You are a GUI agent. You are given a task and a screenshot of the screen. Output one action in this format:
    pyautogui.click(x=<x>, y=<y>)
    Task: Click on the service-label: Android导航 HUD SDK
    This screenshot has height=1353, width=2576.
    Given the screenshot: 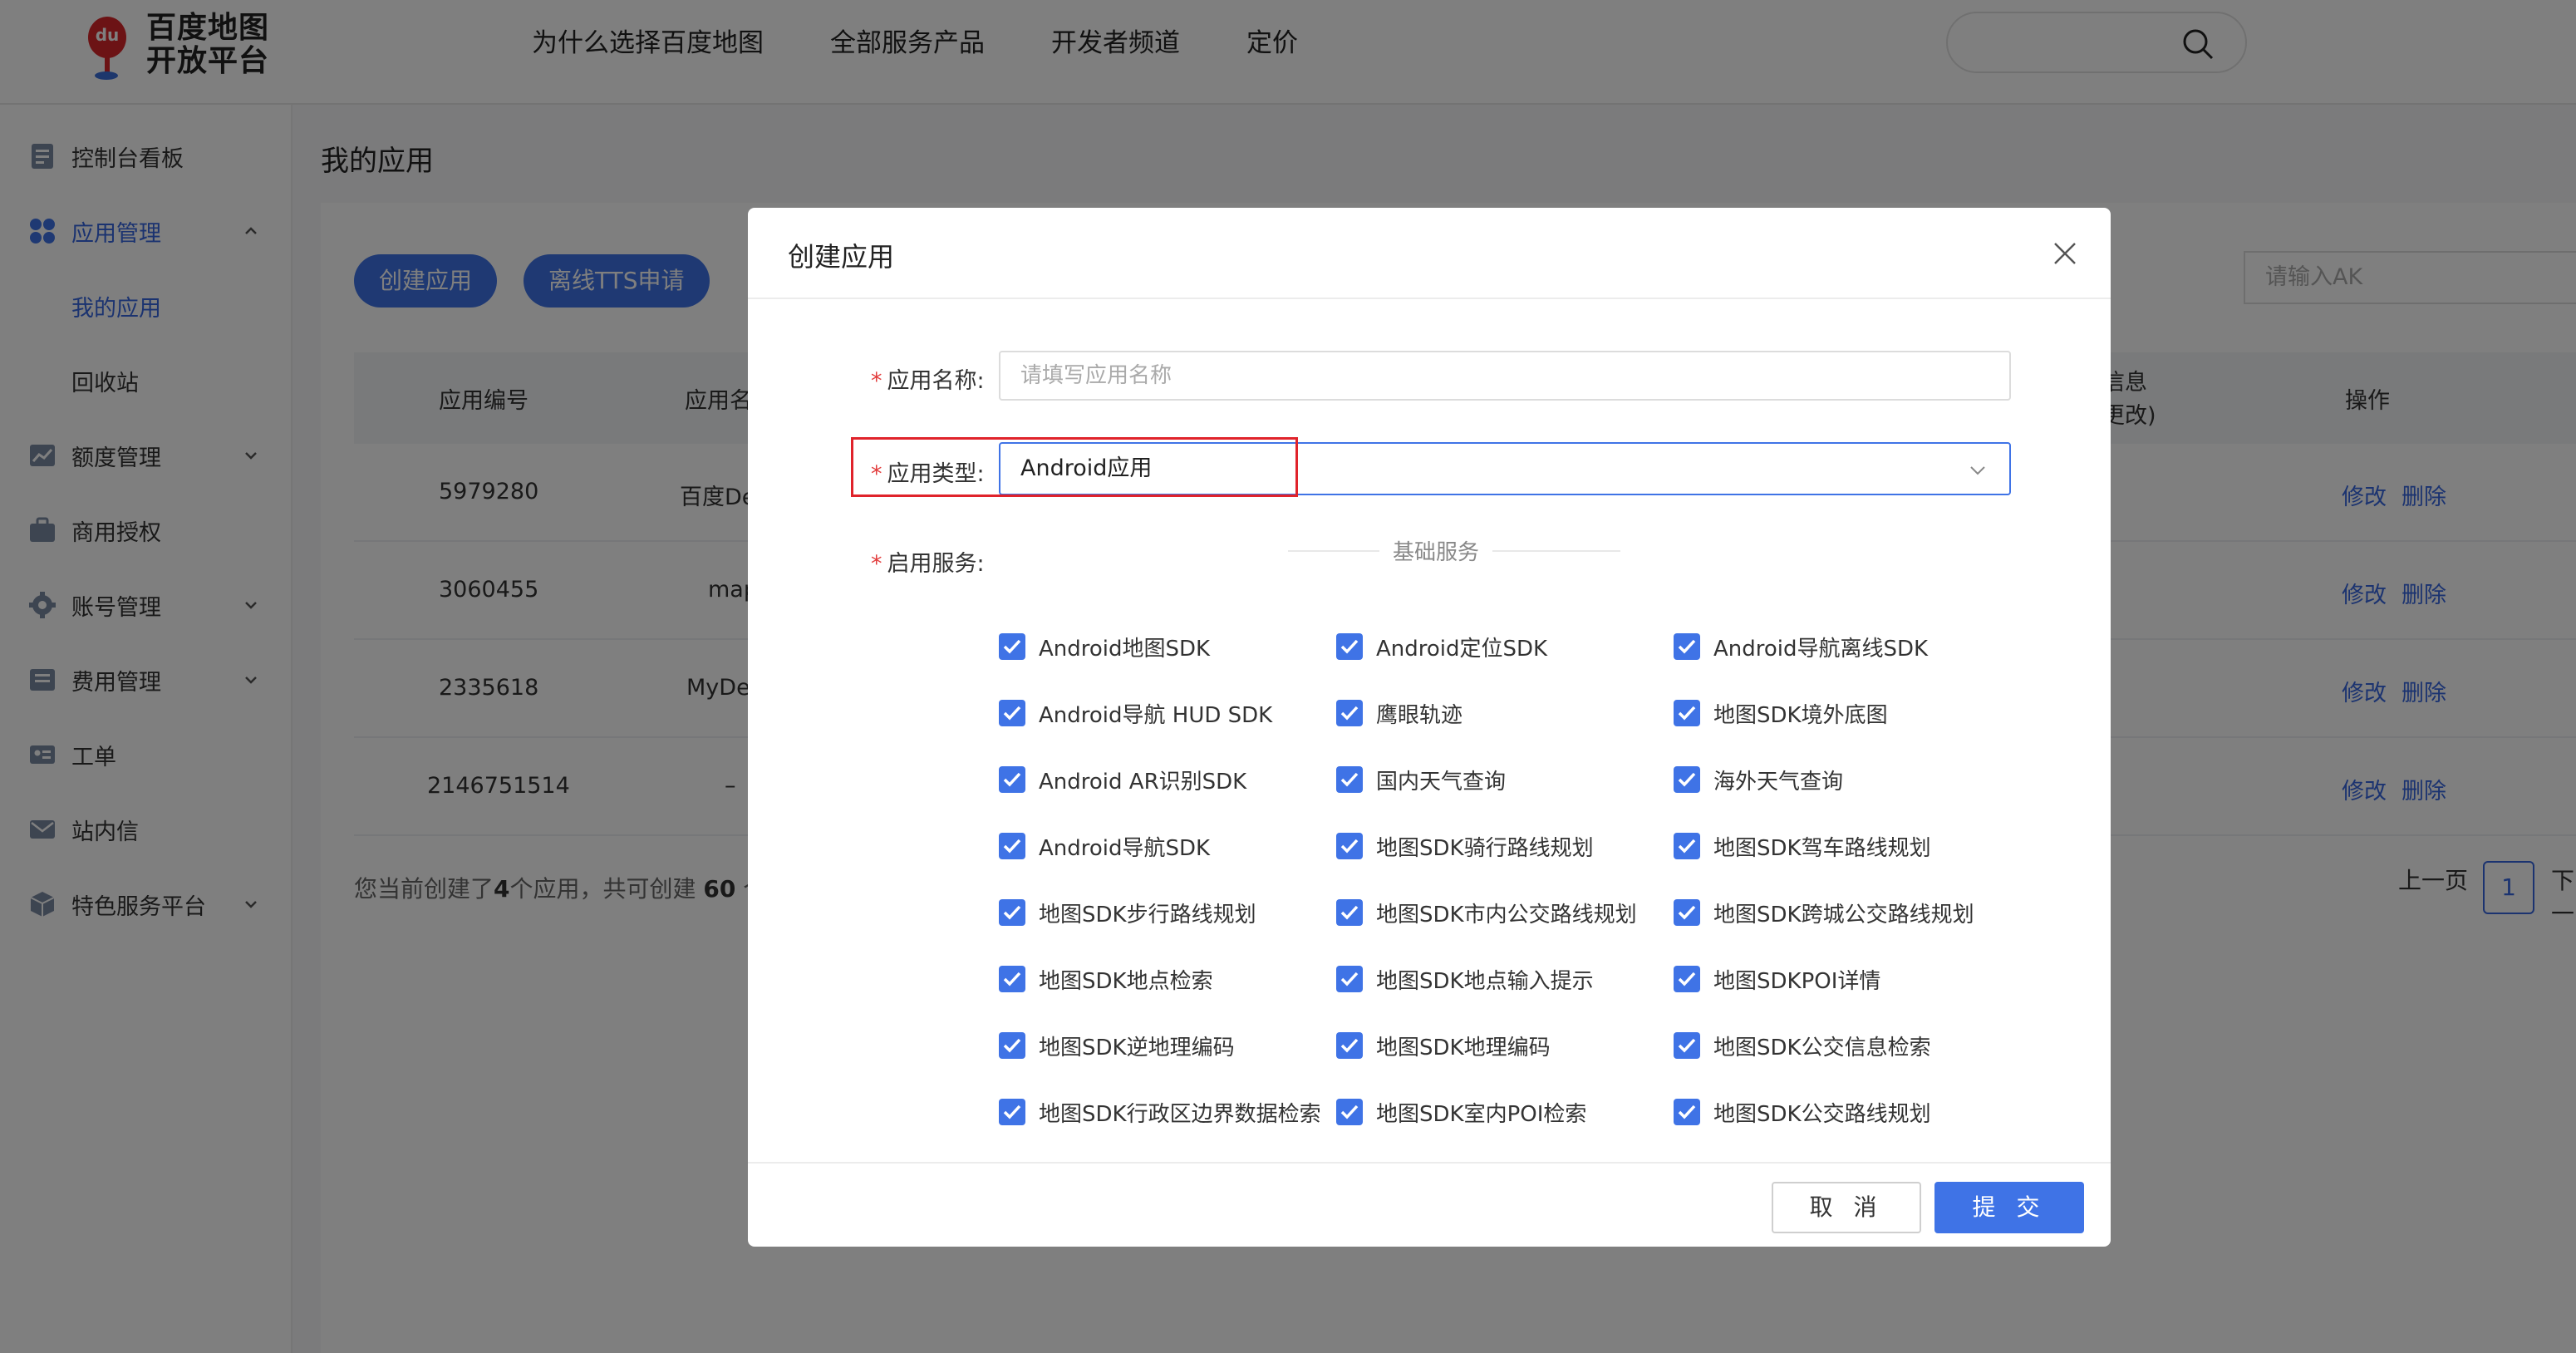 What is the action you would take?
    pyautogui.click(x=1156, y=715)
    